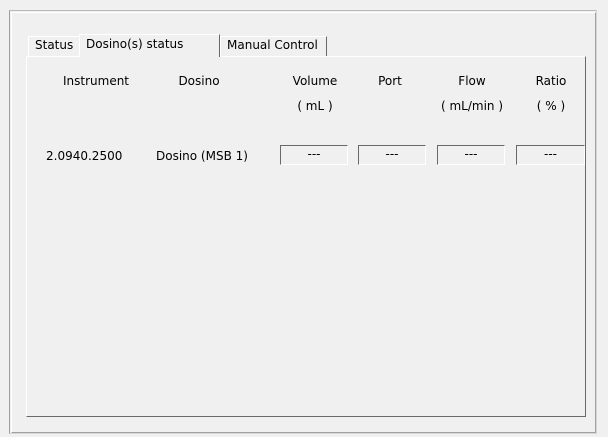 This screenshot has width=608, height=437. I want to click on row-instrument: 2.0940.2500, so click(84, 156).